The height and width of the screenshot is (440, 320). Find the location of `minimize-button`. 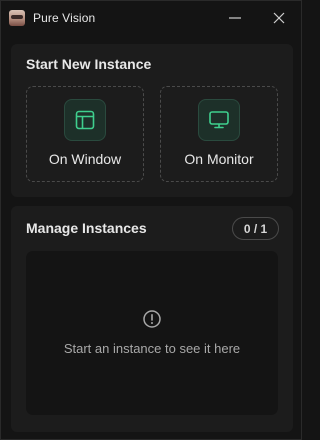

minimize-button is located at coordinates (235, 18).